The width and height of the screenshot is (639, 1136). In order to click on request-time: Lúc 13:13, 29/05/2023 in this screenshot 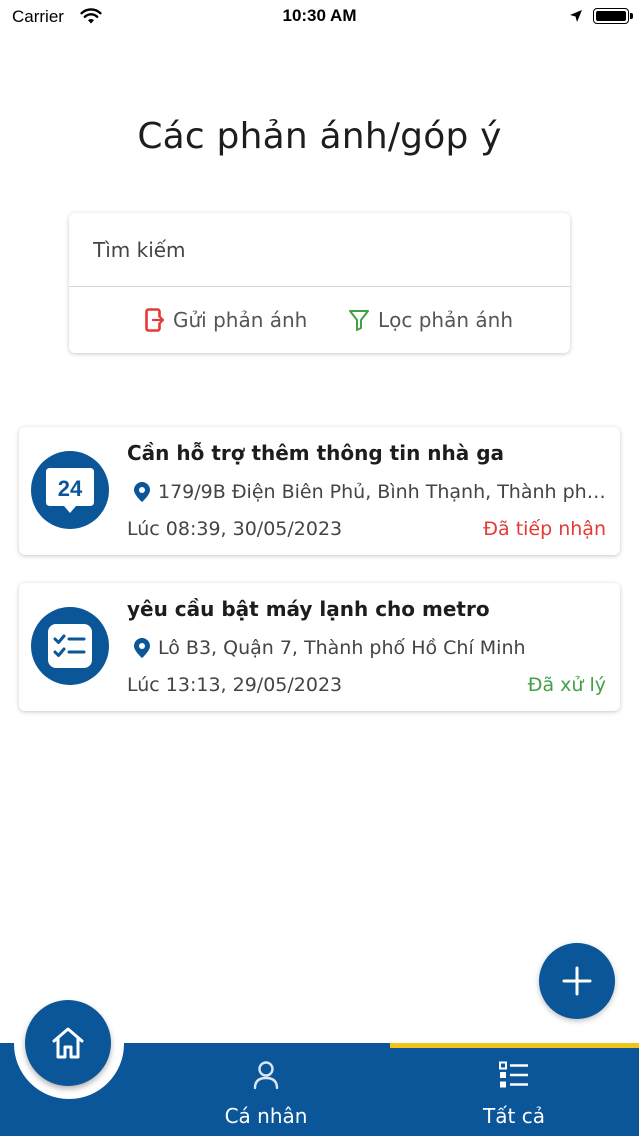, I will do `click(235, 685)`.